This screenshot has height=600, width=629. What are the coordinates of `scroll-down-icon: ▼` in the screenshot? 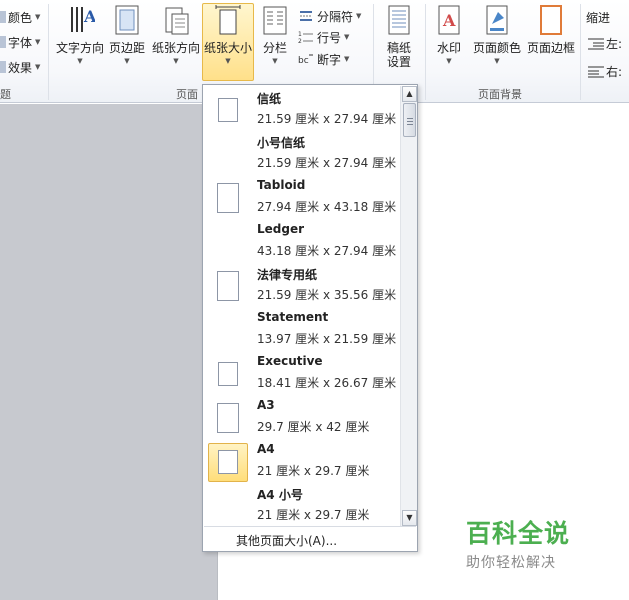 It's located at (409, 518).